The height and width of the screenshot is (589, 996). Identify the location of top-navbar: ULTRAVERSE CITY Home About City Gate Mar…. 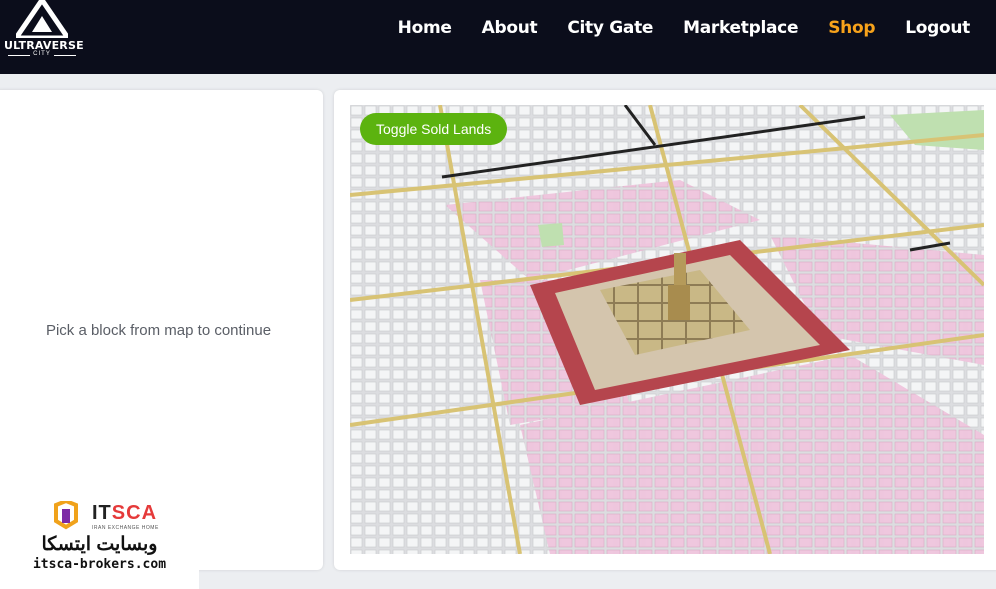
(498, 37).